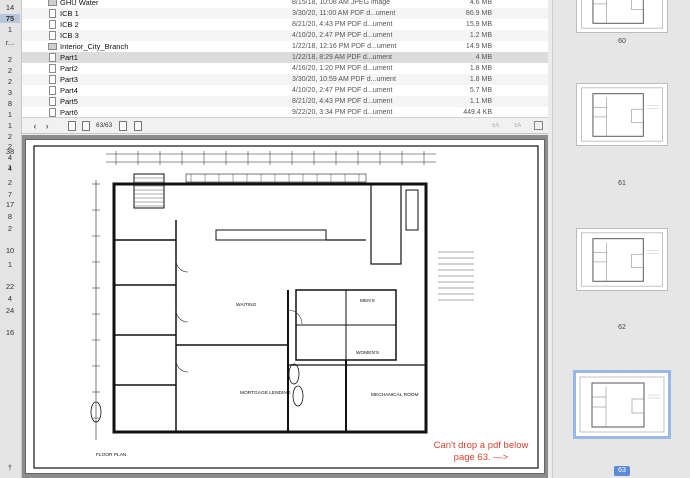 This screenshot has width=690, height=478. I want to click on file-size: 4.6 MB, so click(480, 3).